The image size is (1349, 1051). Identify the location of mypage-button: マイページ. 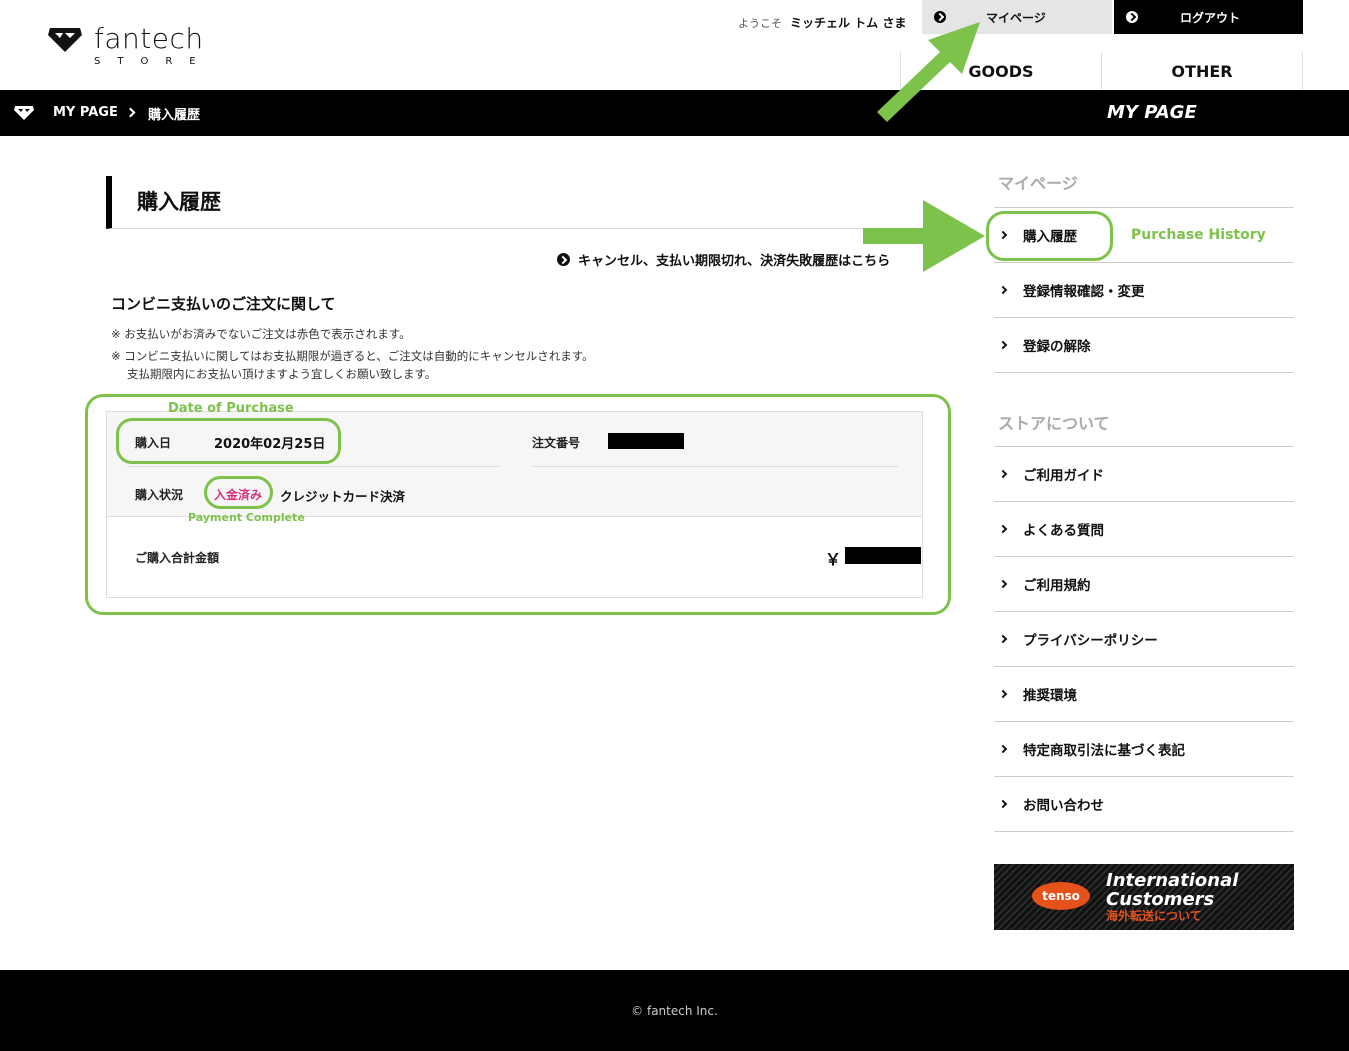
(1017, 17).